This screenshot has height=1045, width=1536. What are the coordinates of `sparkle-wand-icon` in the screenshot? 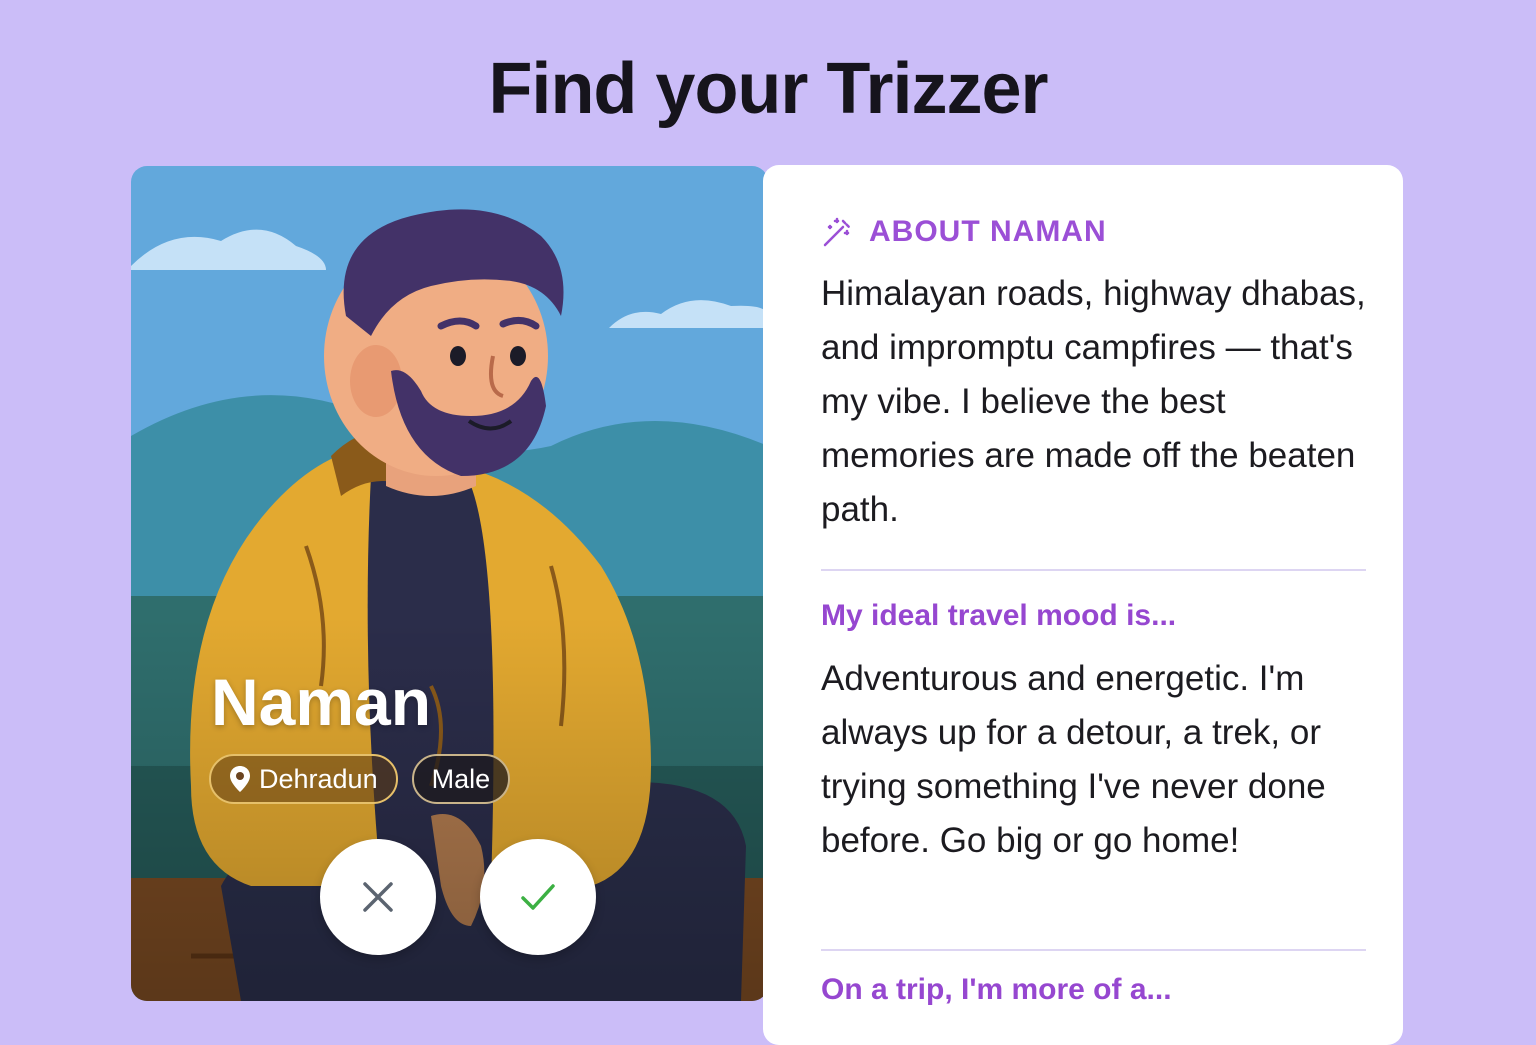 It's located at (837, 232).